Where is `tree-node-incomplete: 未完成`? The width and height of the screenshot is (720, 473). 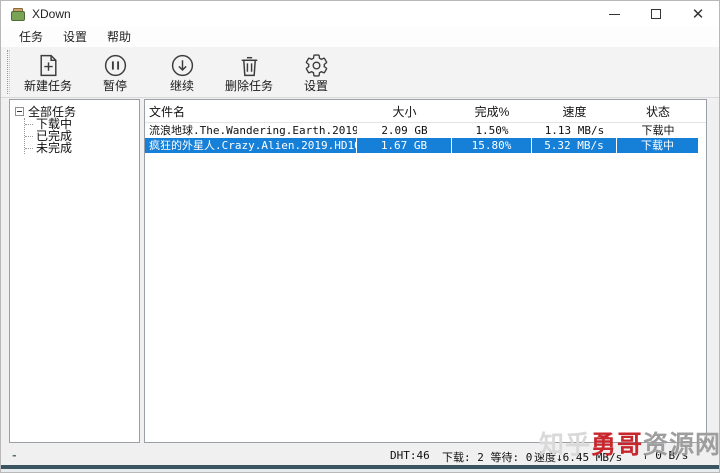
tree-node-incomplete: 未完成 is located at coordinates (82, 148).